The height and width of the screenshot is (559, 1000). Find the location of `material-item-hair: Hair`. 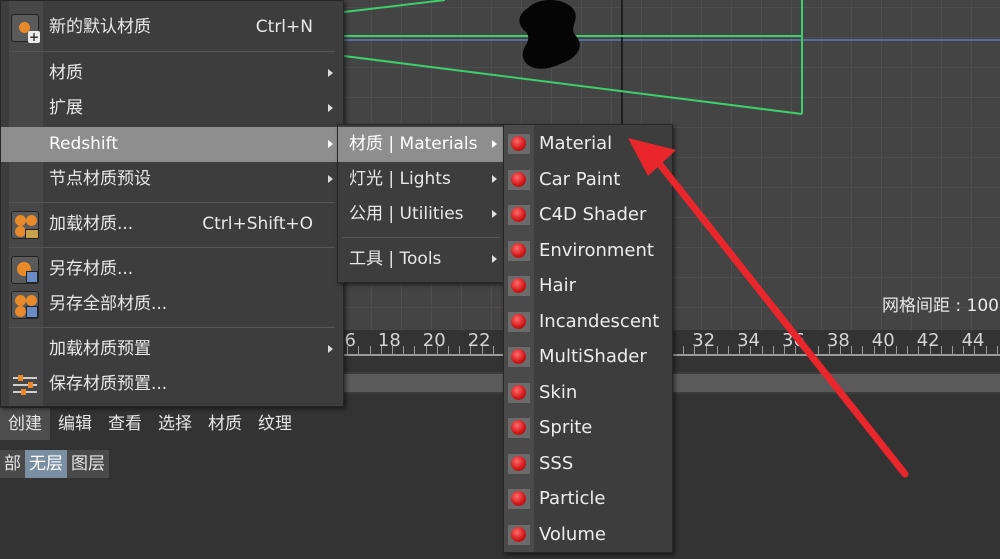

material-item-hair: Hair is located at coordinates (588, 286).